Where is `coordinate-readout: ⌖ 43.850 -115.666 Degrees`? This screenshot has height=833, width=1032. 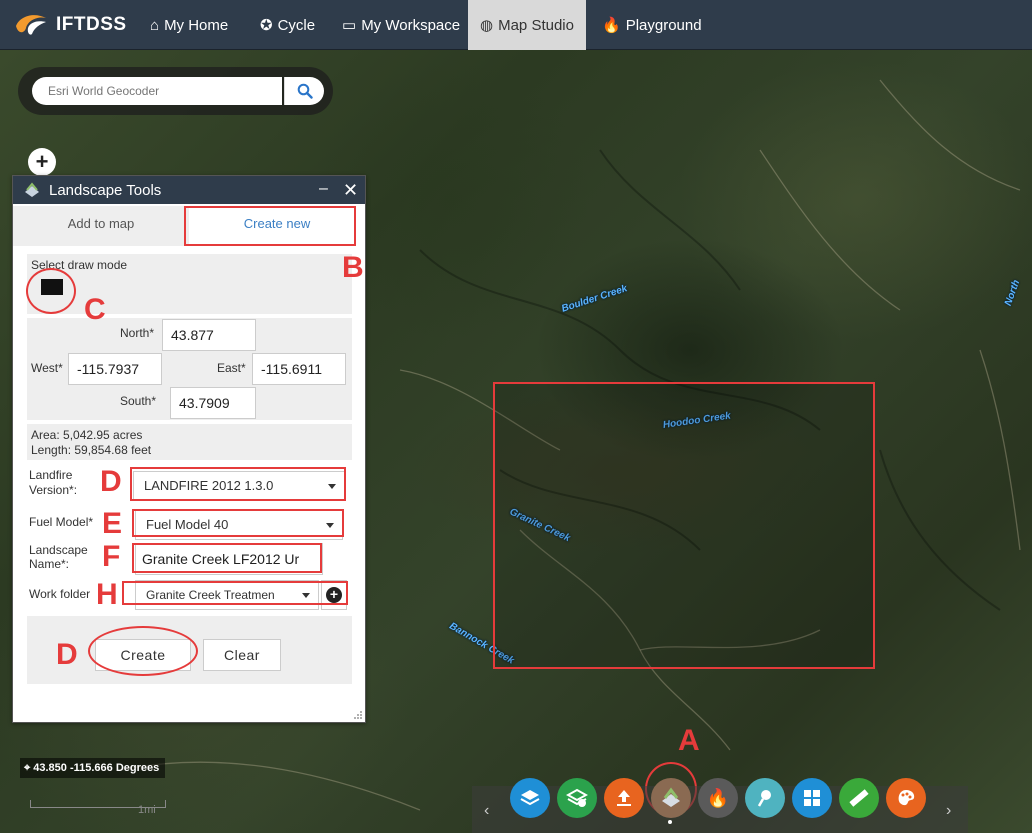 coordinate-readout: ⌖ 43.850 -115.666 Degrees is located at coordinates (93, 768).